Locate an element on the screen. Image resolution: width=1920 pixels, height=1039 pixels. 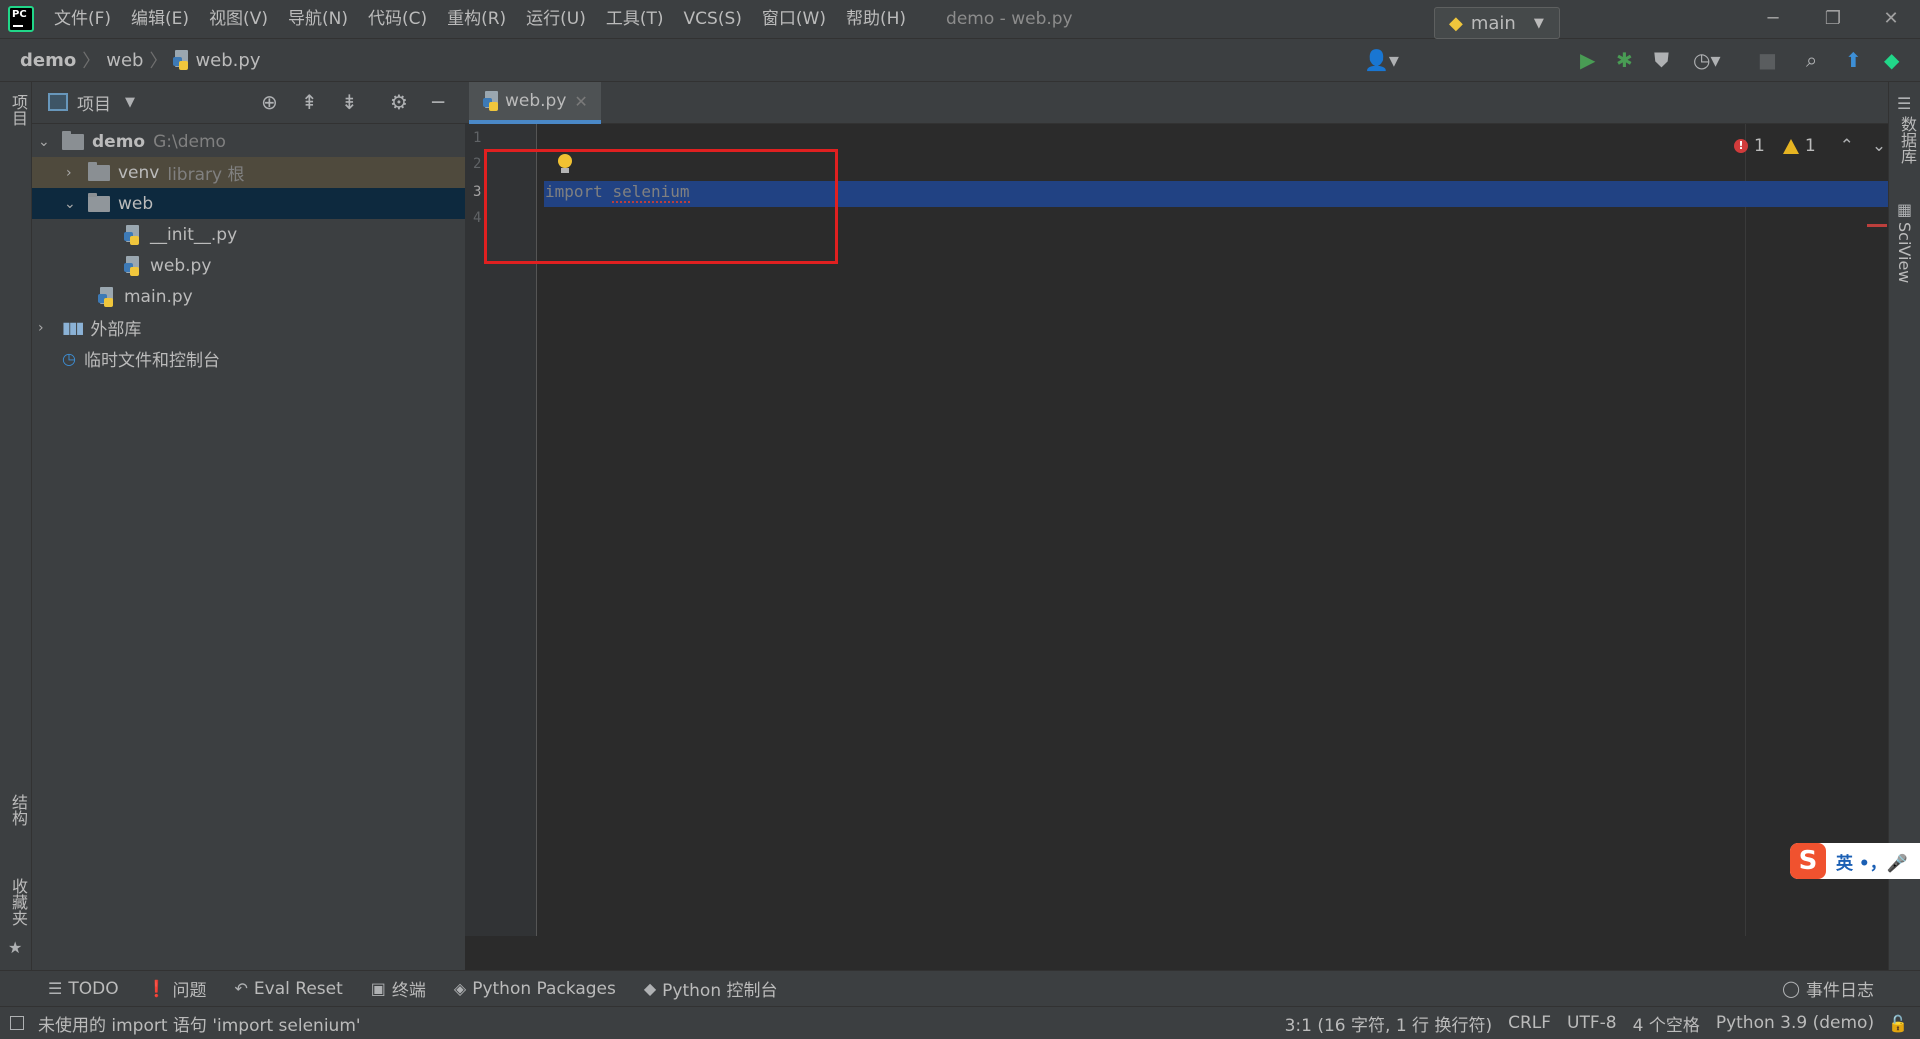
error-icon: ! is located at coordinates (1741, 146).